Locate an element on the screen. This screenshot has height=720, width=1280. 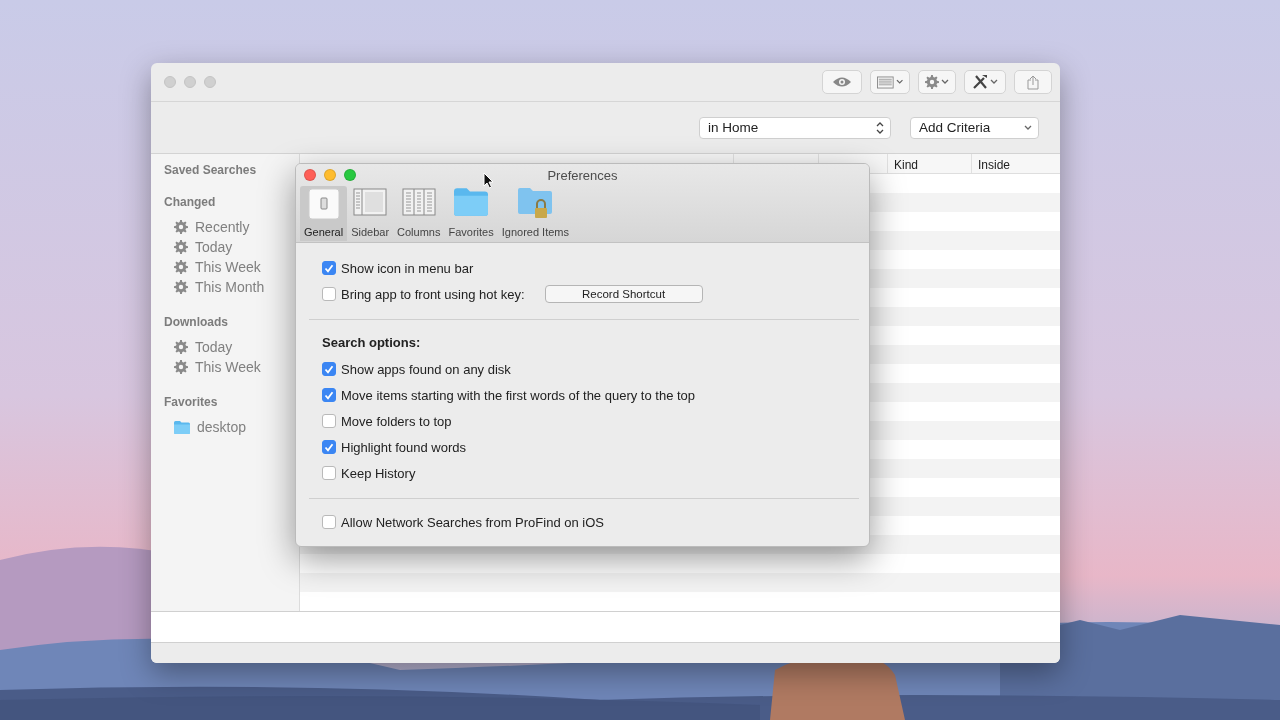
preferences-tab: Columns is located at coordinates (419, 213).